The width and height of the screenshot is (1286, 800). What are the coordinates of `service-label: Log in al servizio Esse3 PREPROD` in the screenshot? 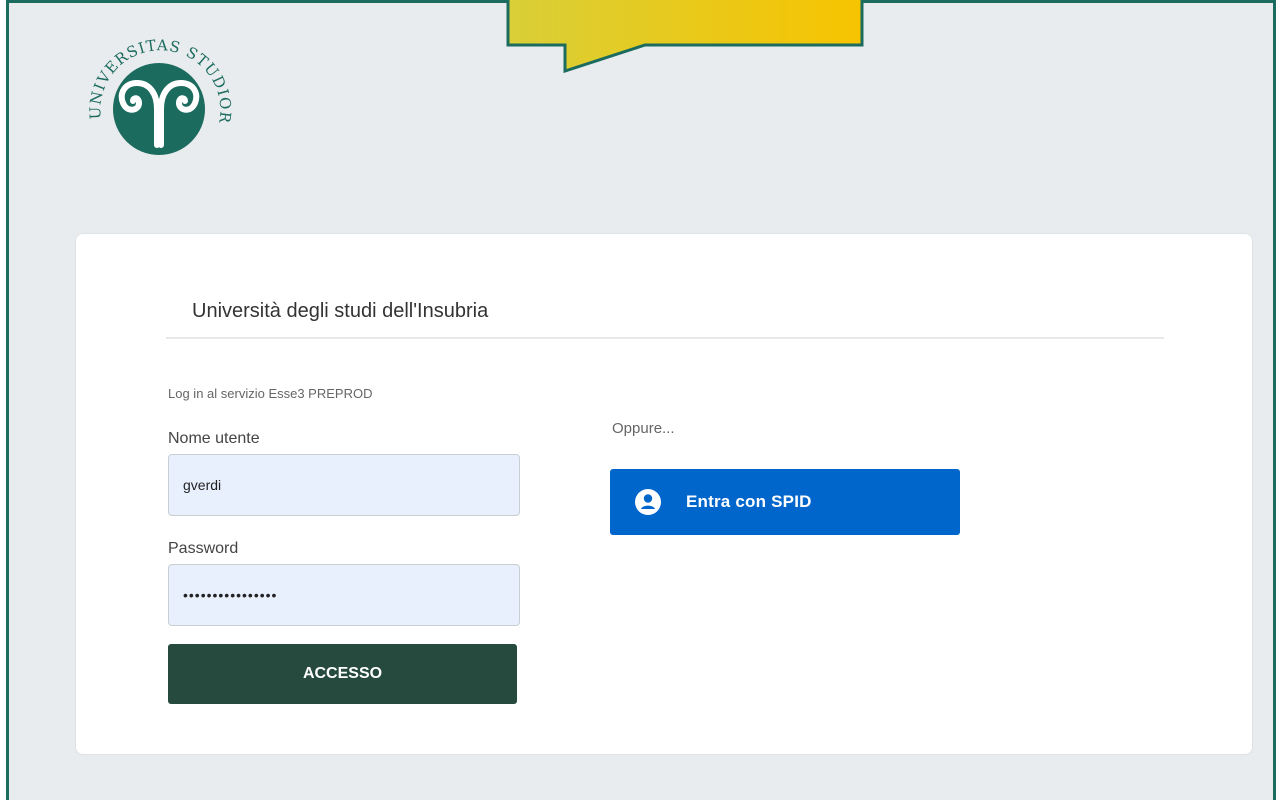 It's located at (270, 393).